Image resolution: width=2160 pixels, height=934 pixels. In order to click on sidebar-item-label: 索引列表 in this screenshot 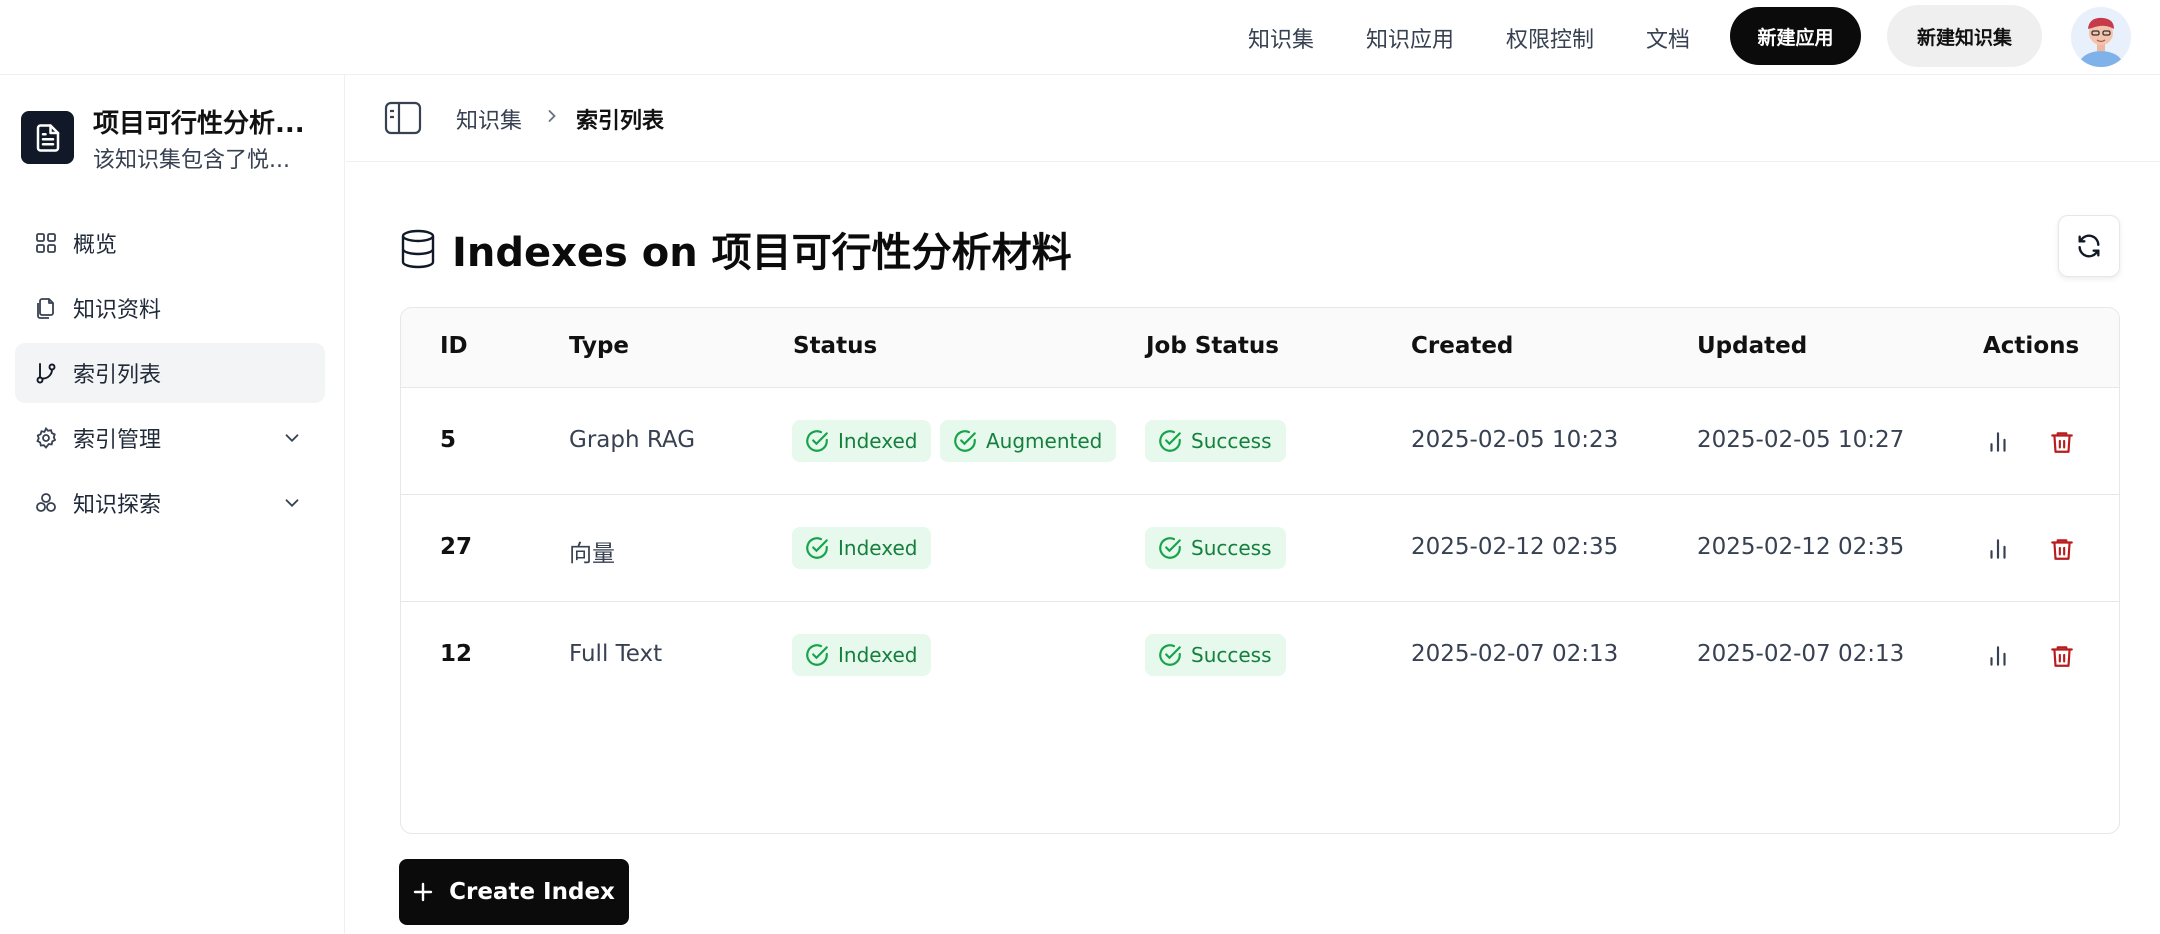, I will do `click(117, 375)`.